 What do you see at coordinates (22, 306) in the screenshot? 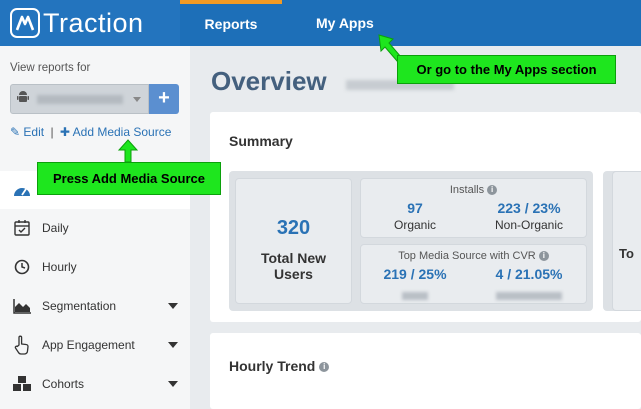
I see `area-chart-icon` at bounding box center [22, 306].